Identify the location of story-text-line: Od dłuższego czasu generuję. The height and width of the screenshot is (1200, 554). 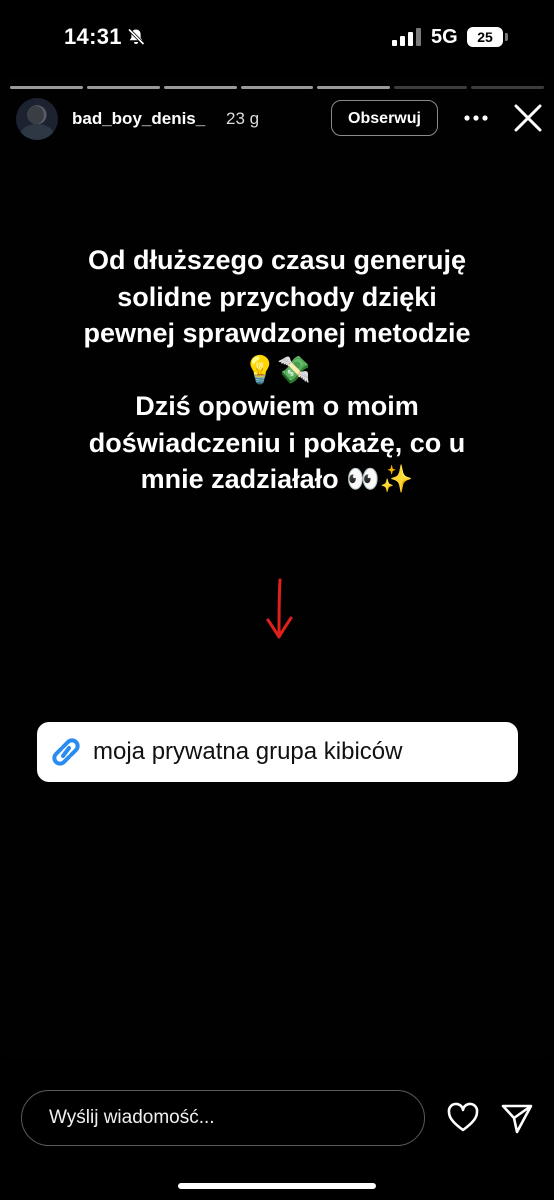
(277, 260).